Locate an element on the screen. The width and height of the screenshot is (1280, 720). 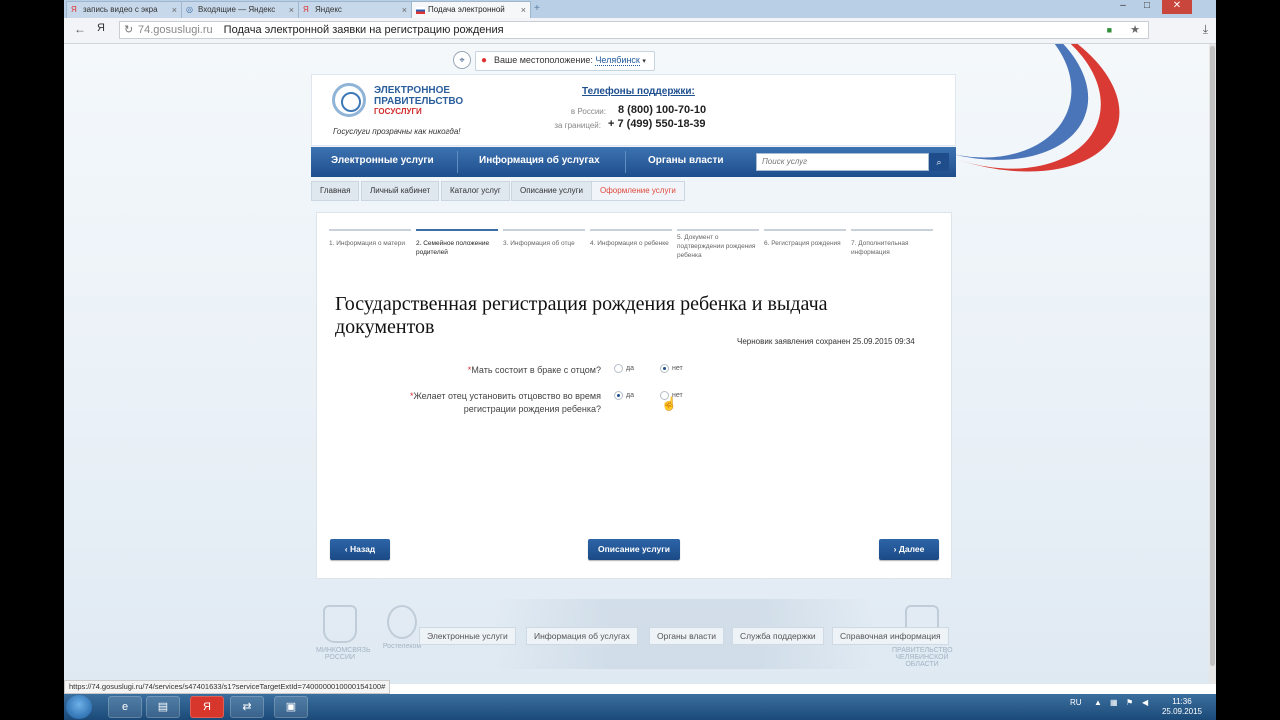
clock: 11:36 25.09.2015 is located at coordinates (1182, 707).